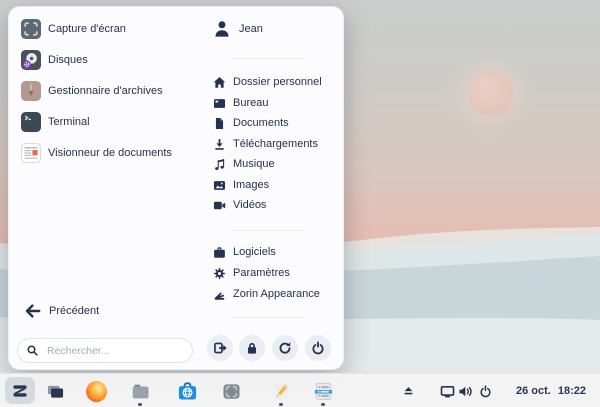 The height and width of the screenshot is (407, 600). I want to click on display-tray-button, so click(447, 391).